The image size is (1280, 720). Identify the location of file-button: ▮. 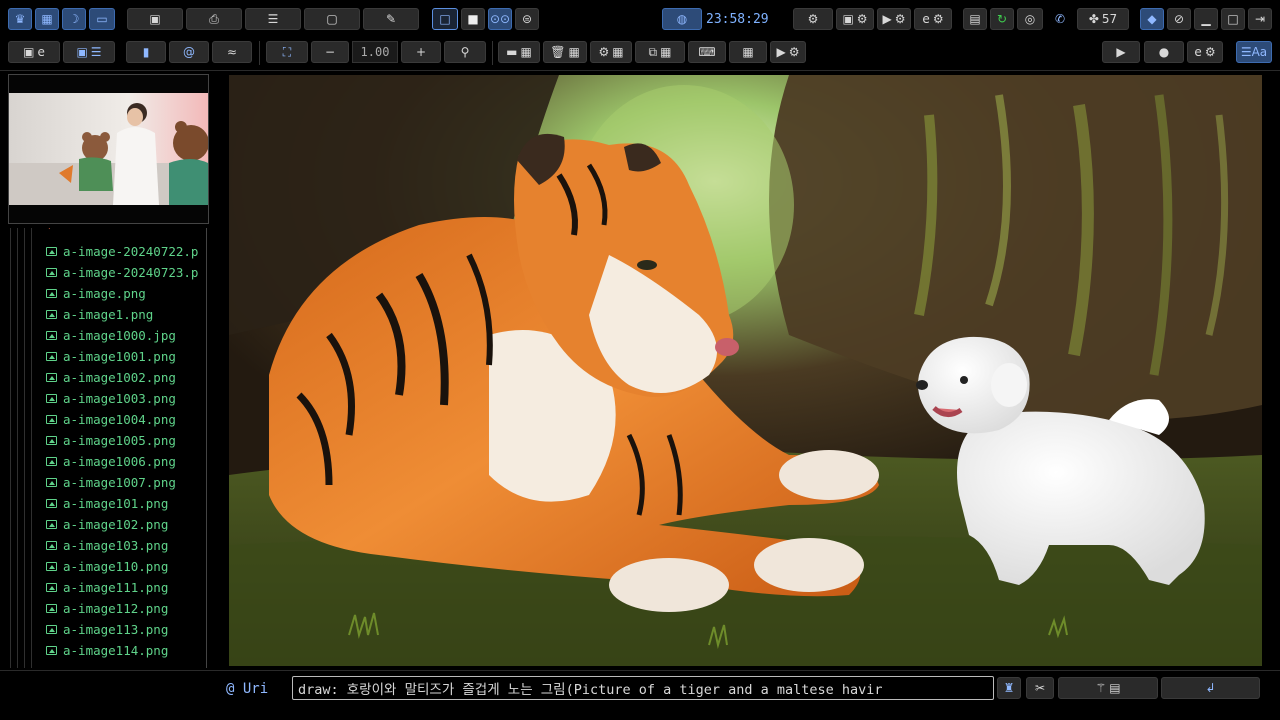
(146, 52).